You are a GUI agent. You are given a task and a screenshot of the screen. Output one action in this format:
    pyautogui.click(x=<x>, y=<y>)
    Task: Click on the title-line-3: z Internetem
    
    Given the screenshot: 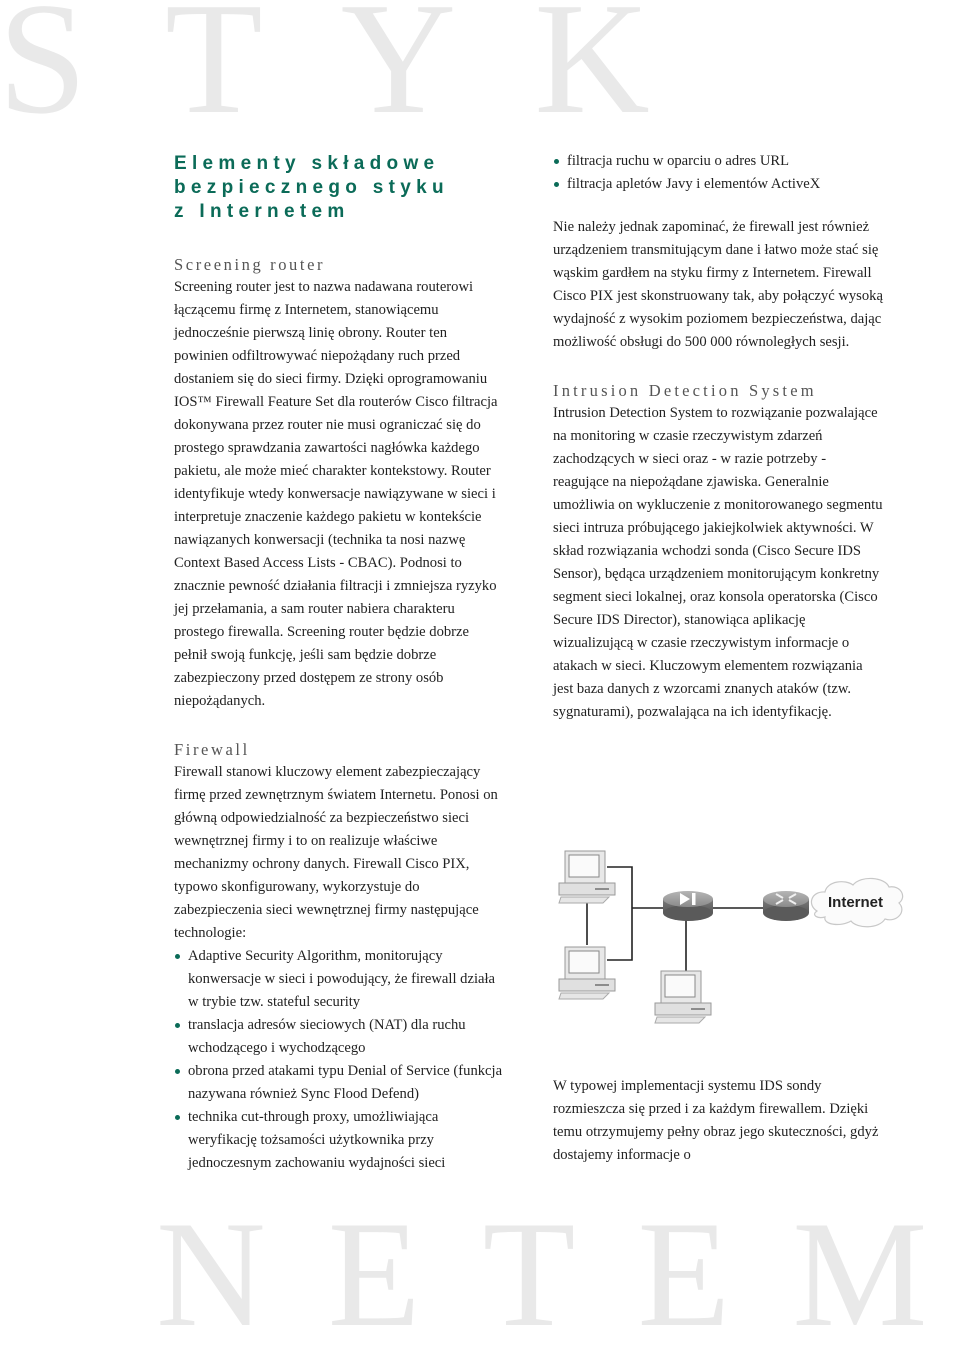 What is the action you would take?
    pyautogui.click(x=262, y=211)
    